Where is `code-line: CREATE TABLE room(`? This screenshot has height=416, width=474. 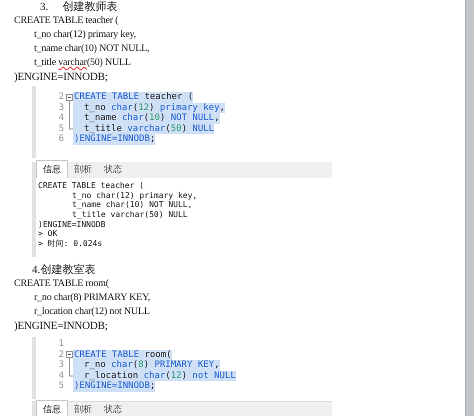 code-line: CREATE TABLE room( is located at coordinates (62, 284).